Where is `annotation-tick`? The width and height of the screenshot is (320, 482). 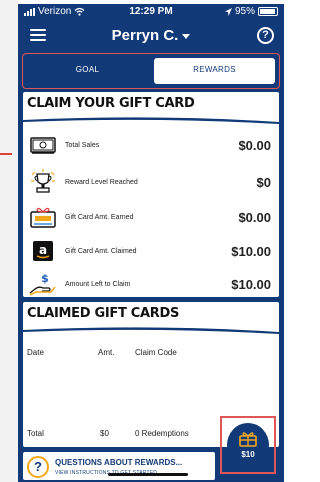
annotation-tick is located at coordinates (6, 154).